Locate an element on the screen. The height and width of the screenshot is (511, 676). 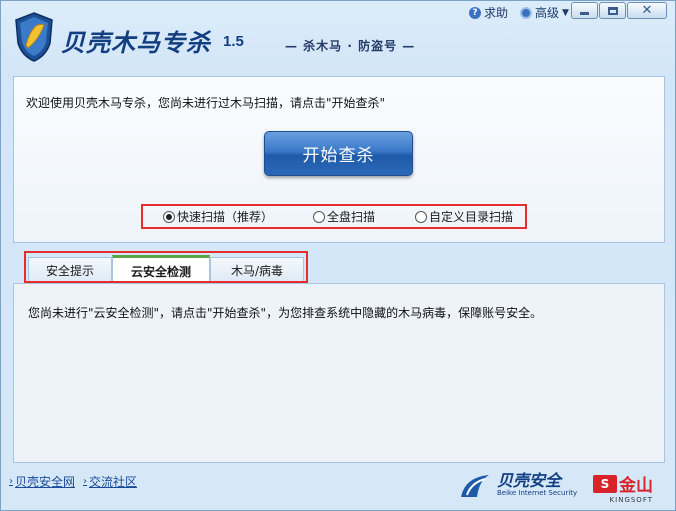
welcome-text: 欢迎使用贝壳木马专杀，您尚未进行过木马扫描，请点击"开始查杀" is located at coordinates (206, 103).